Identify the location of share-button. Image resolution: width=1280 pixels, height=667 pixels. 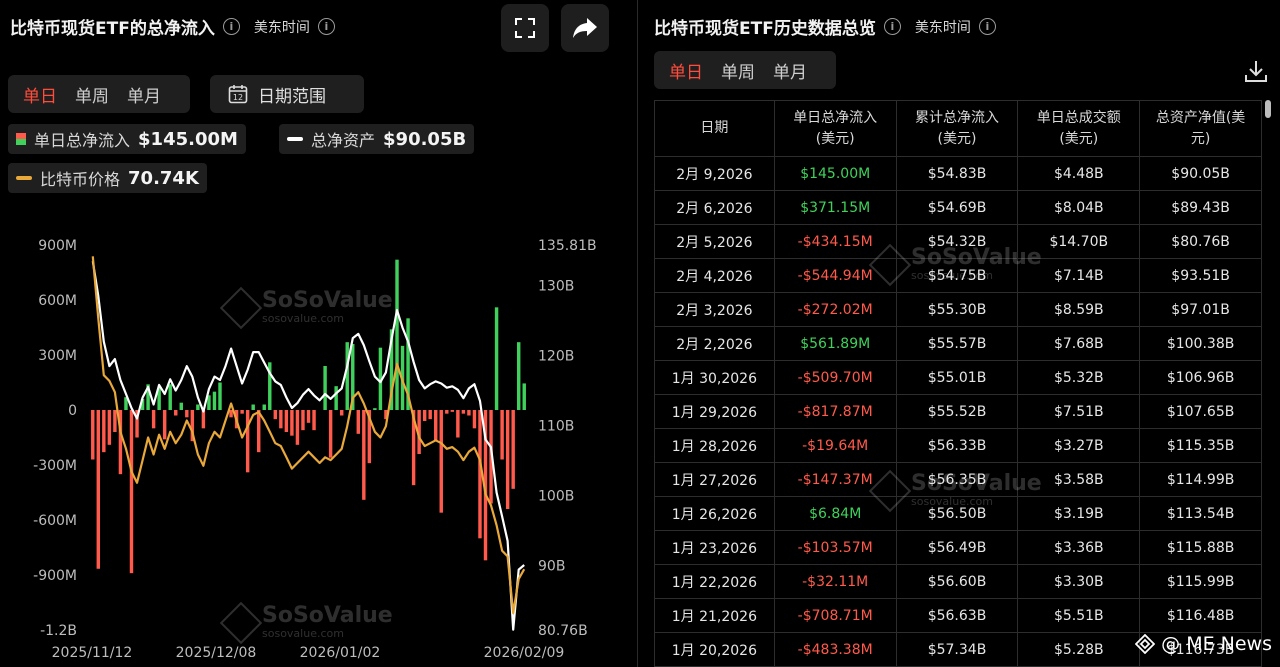
(585, 28).